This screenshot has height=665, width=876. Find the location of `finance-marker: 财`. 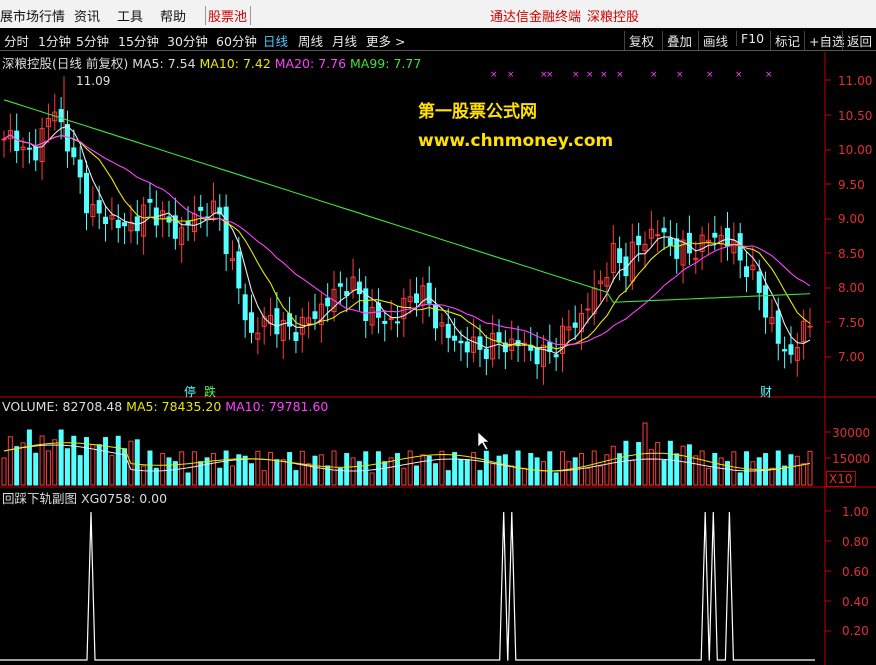

finance-marker: 财 is located at coordinates (766, 392).